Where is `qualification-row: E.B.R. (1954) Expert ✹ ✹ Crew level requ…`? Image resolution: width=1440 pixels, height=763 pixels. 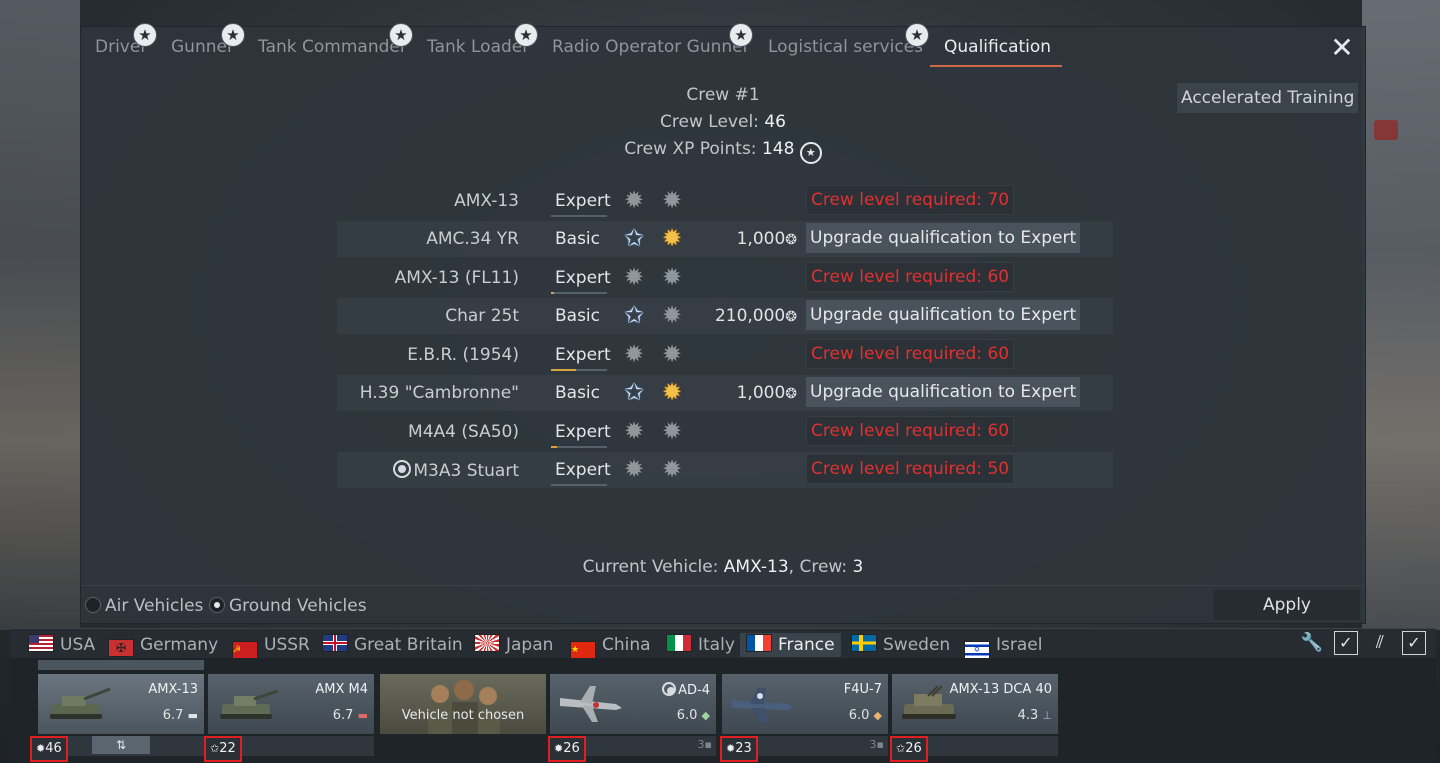
qualification-row: E.B.R. (1954) Expert ✹ ✹ Crew level requ… is located at coordinates (725, 355).